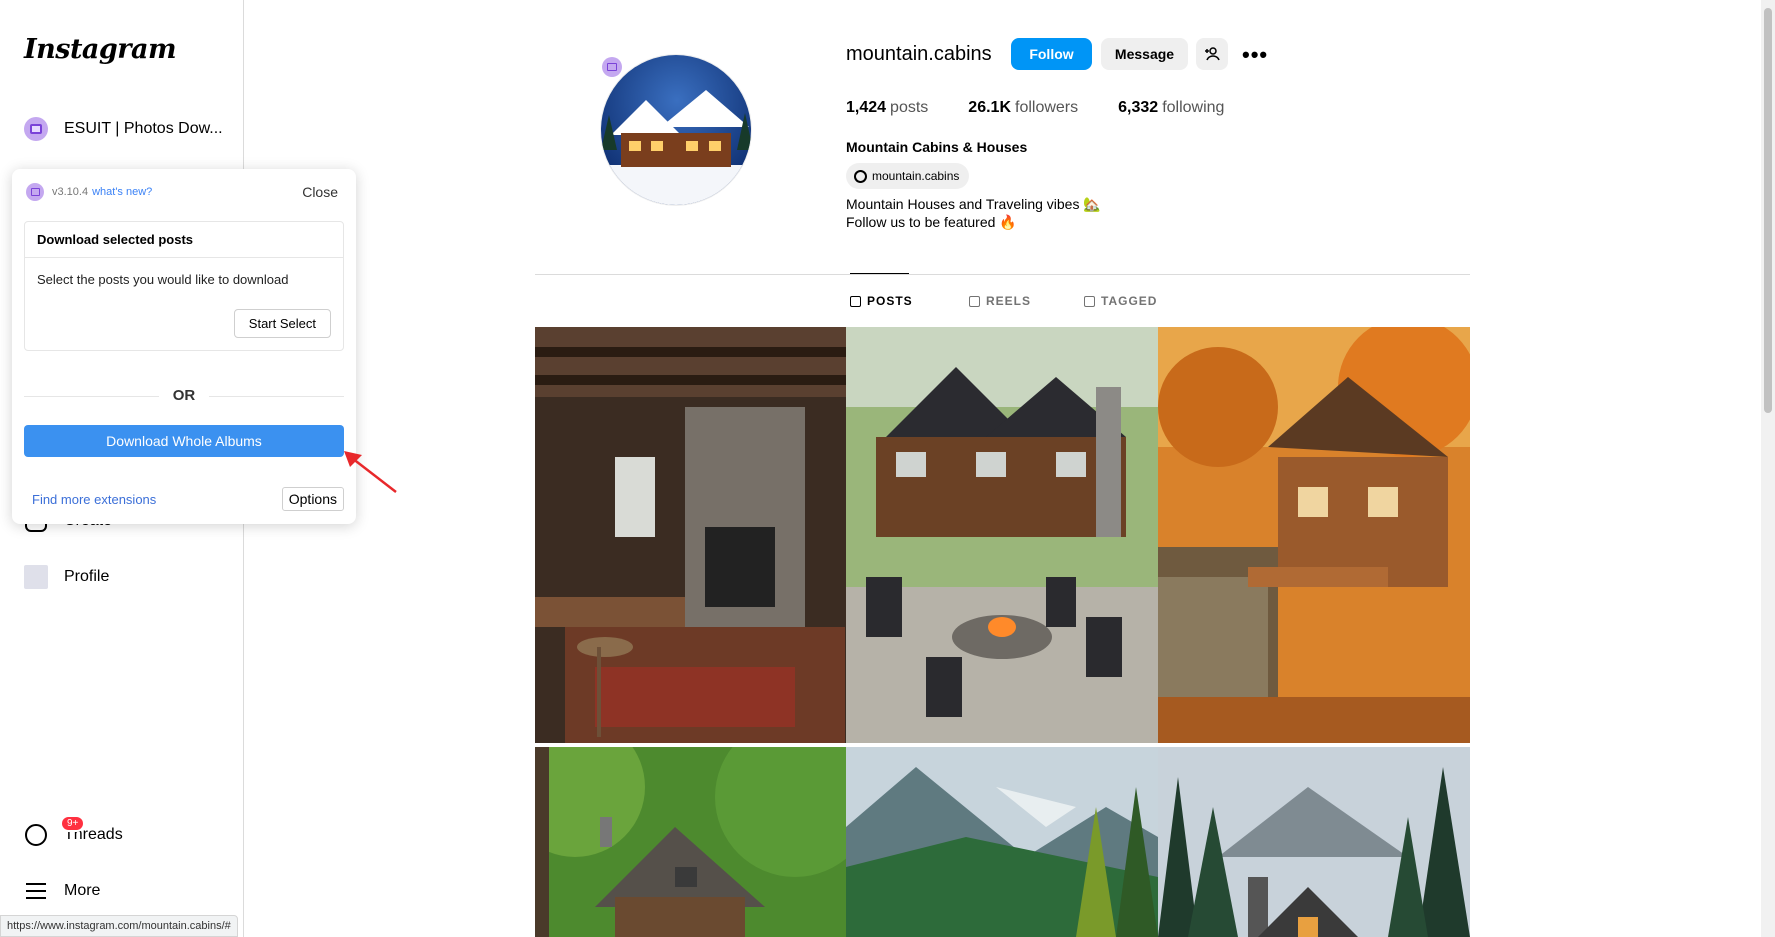  I want to click on sidebar-item-more: More, so click(62, 891).